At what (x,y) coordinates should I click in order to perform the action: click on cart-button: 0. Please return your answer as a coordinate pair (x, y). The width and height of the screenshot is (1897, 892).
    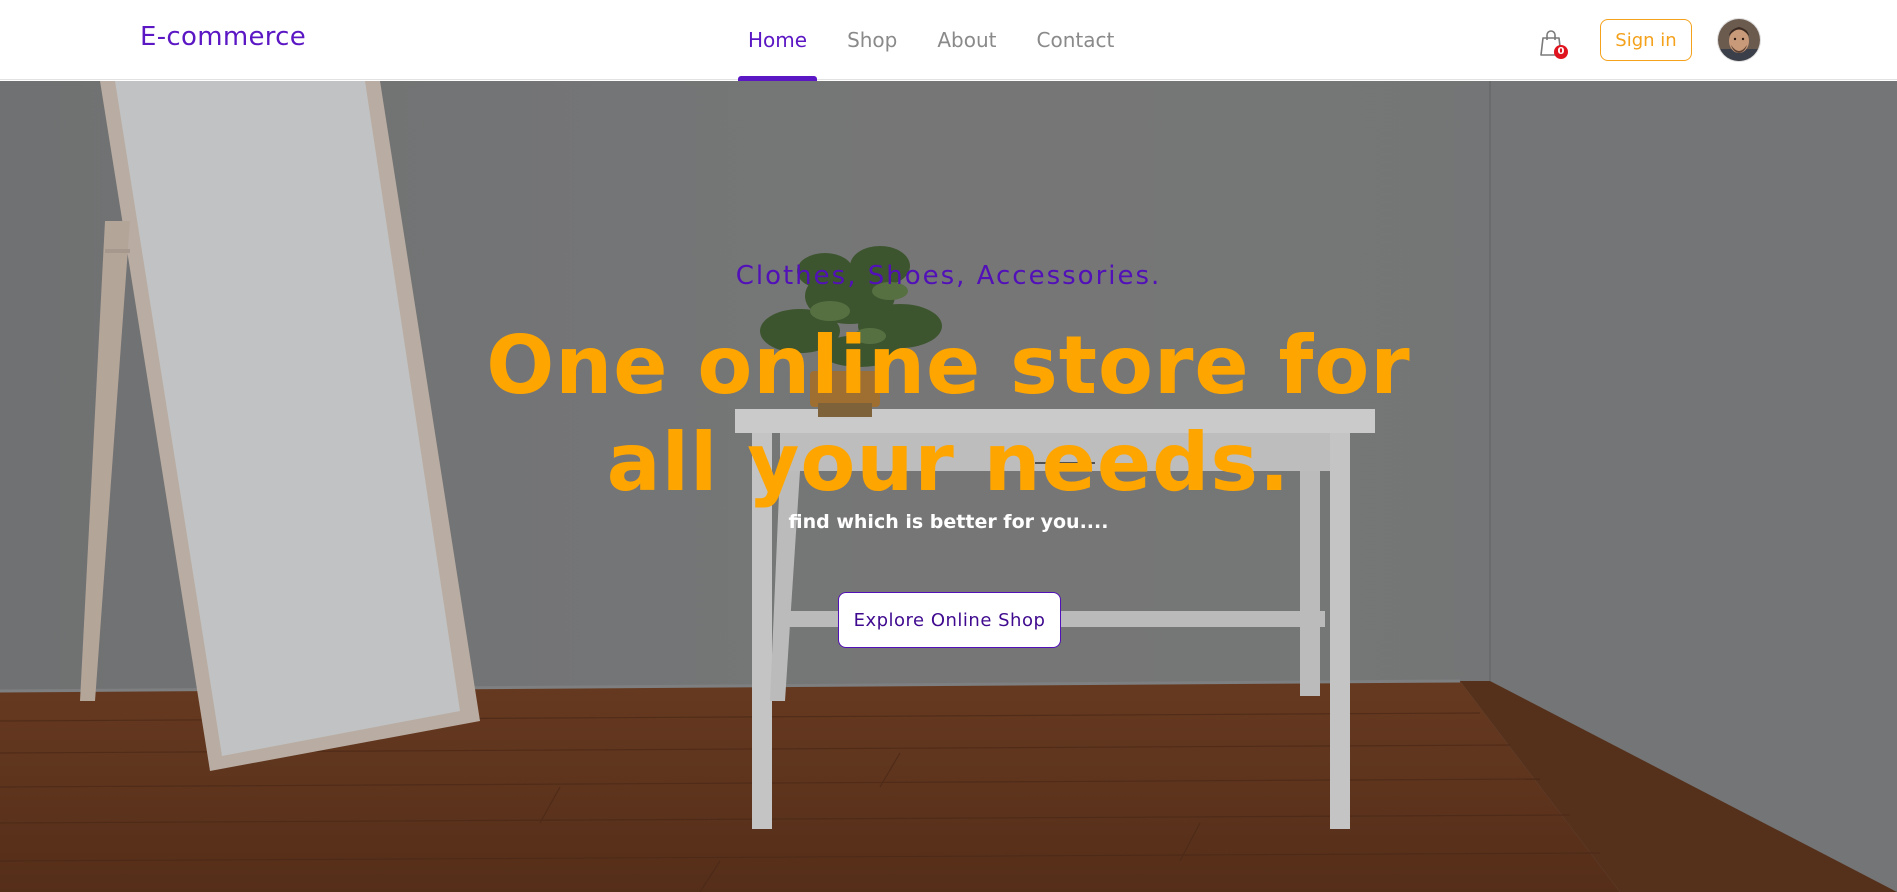
    Looking at the image, I should click on (1553, 43).